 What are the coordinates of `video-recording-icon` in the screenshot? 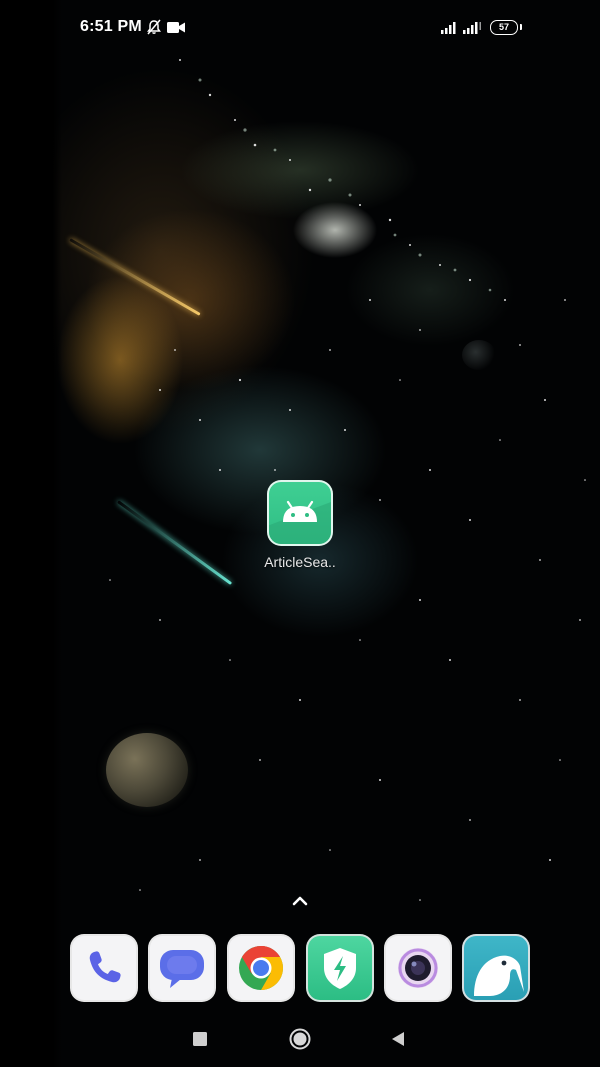 It's located at (176, 27).